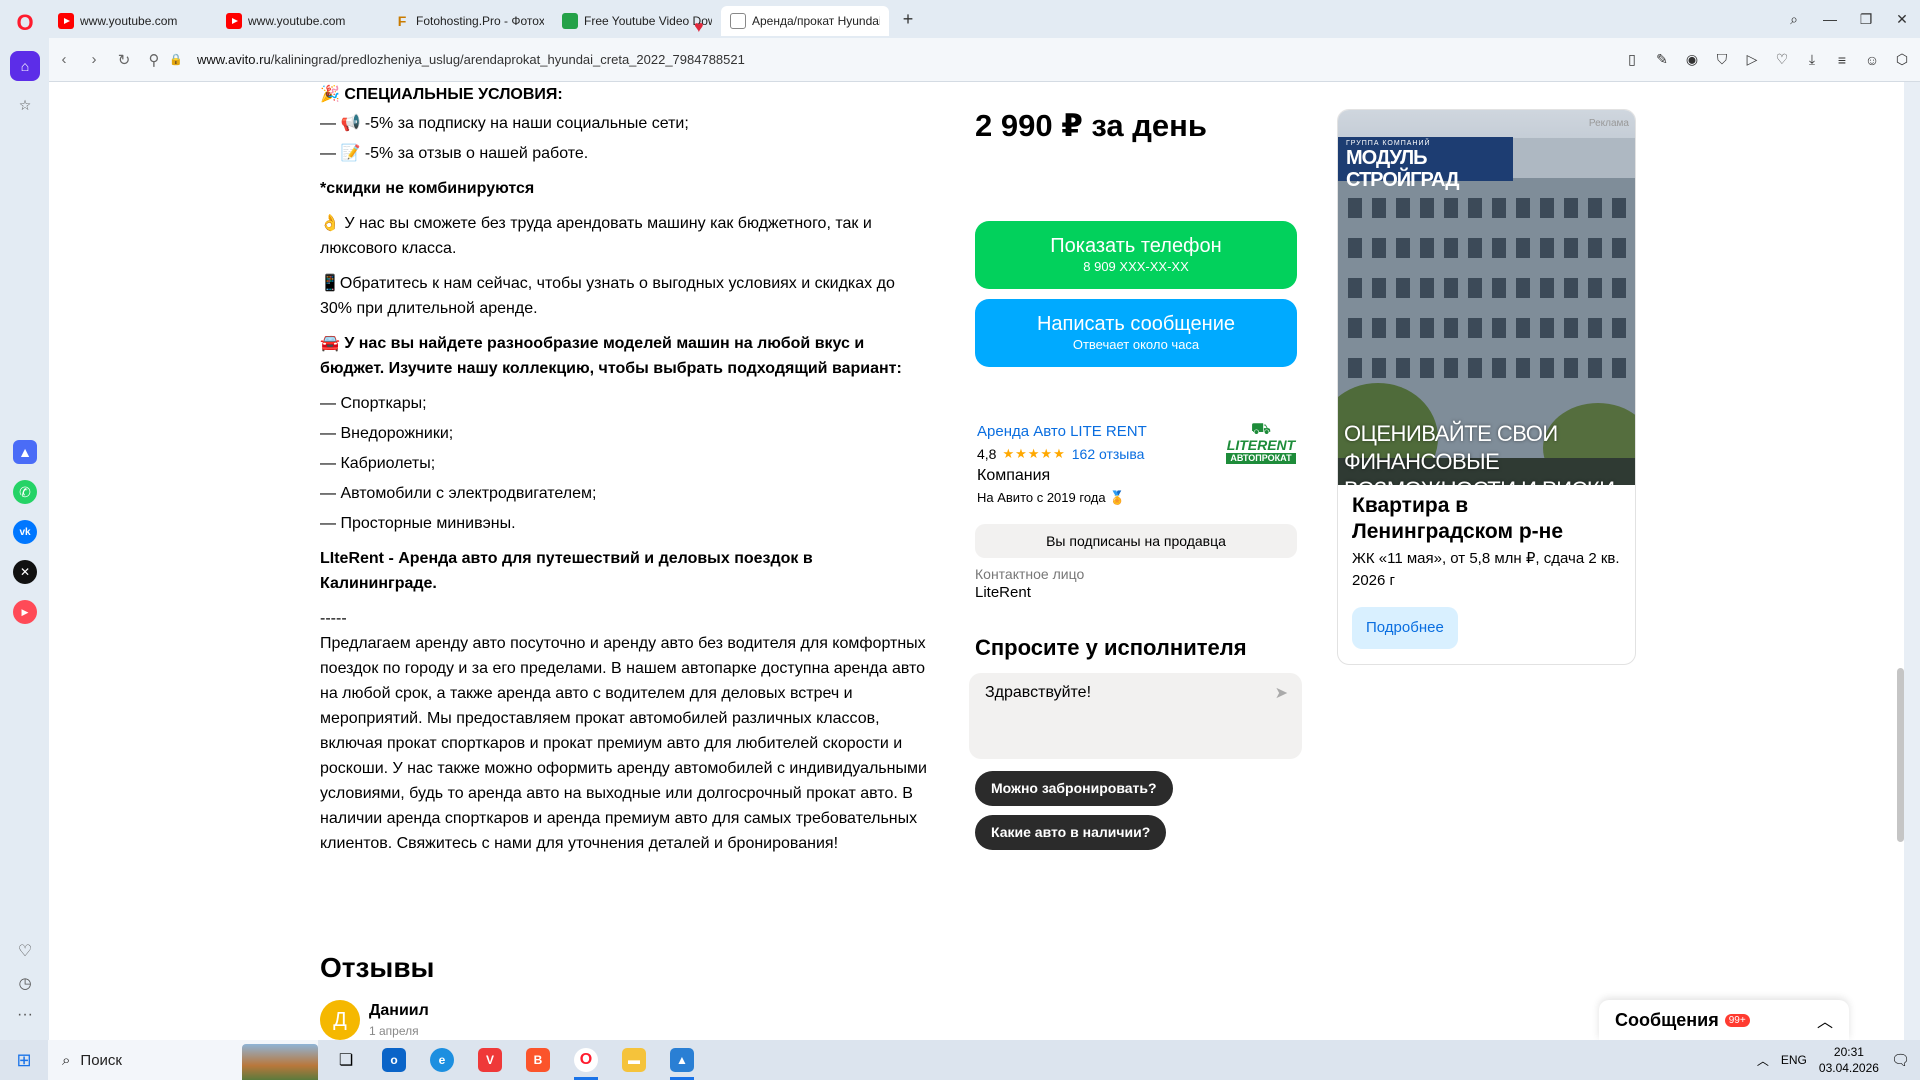 This screenshot has height=1080, width=1920. What do you see at coordinates (699, 27) in the screenshot?
I see `heart-badge-icon: ♥` at bounding box center [699, 27].